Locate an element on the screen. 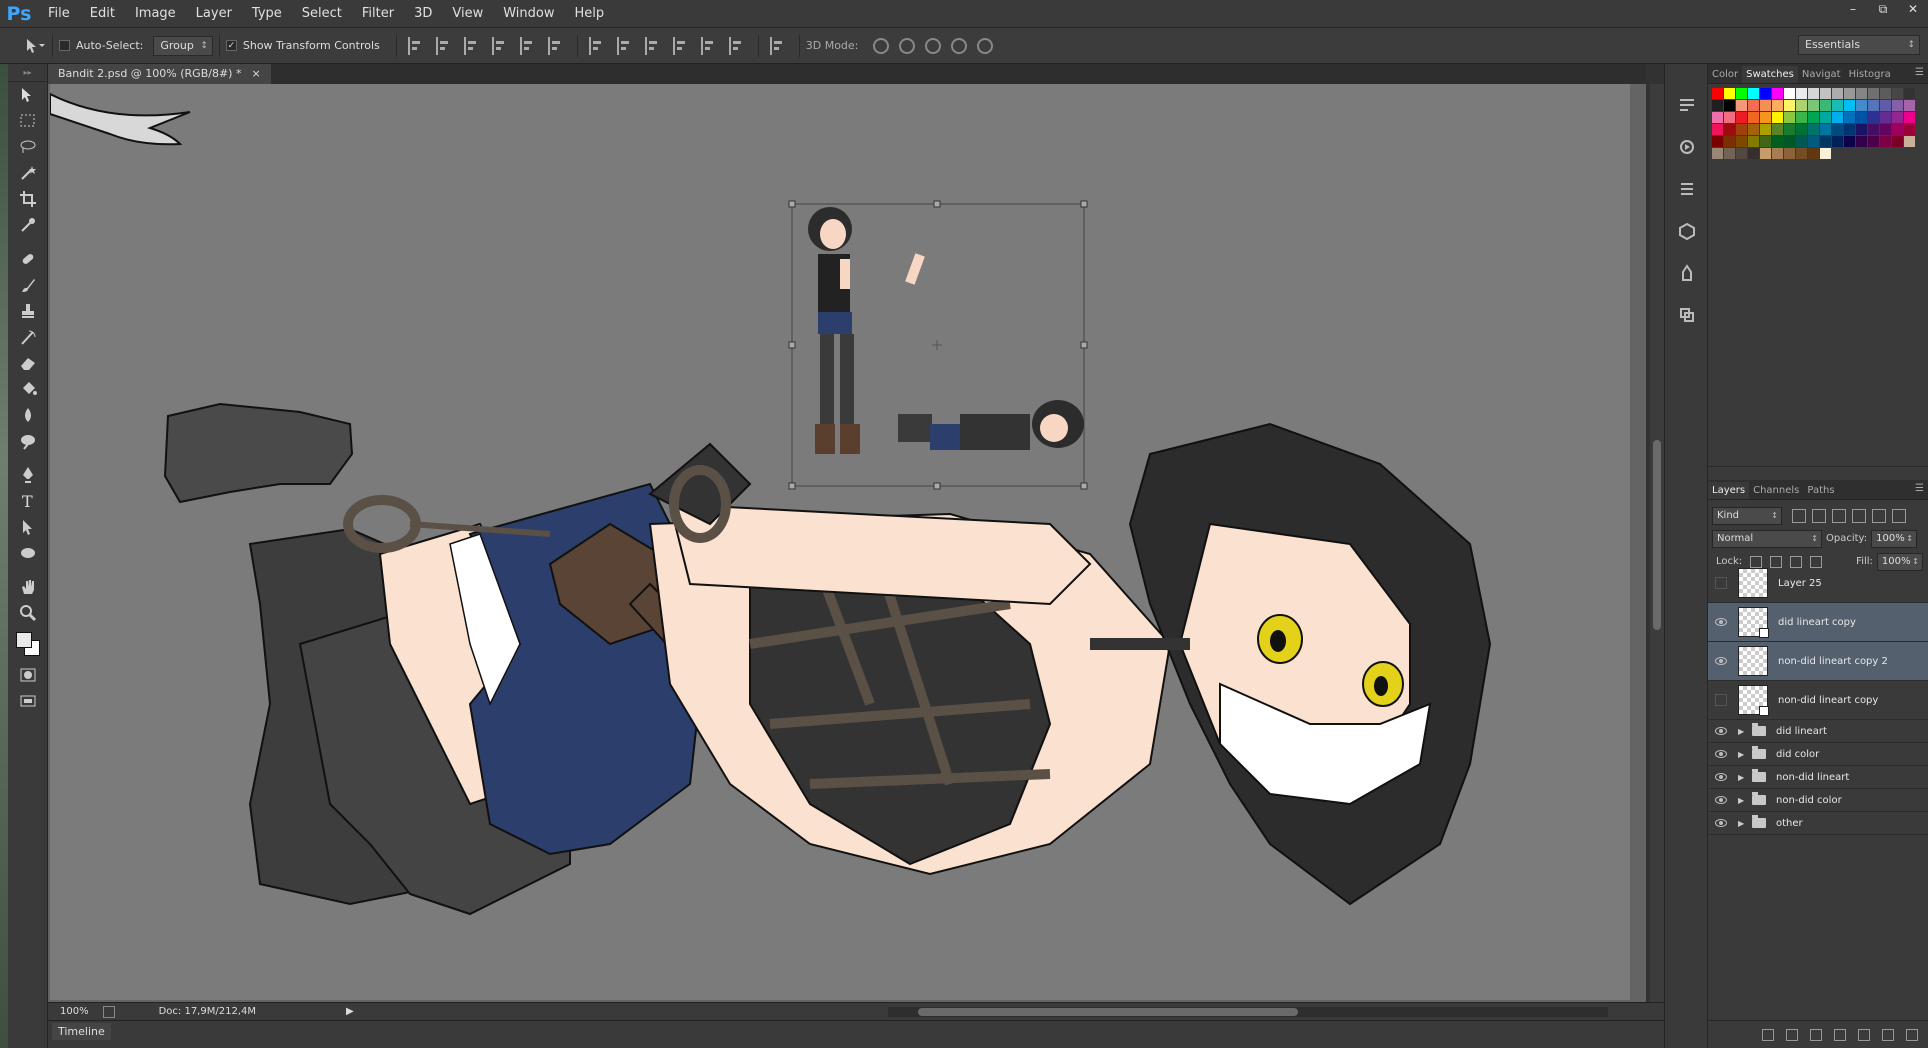 The width and height of the screenshot is (1928, 1048). move-tool-icon is located at coordinates (28, 95).